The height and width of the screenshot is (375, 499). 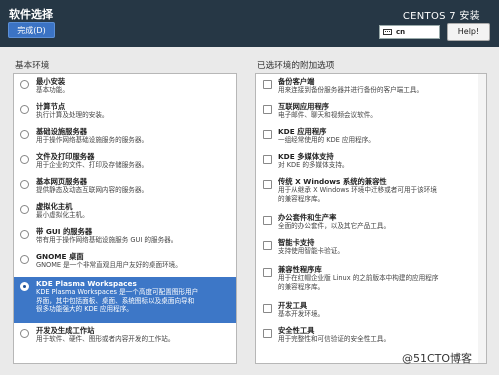 What do you see at coordinates (296, 242) in the screenshot?
I see `item-title: 智能卡支持` at bounding box center [296, 242].